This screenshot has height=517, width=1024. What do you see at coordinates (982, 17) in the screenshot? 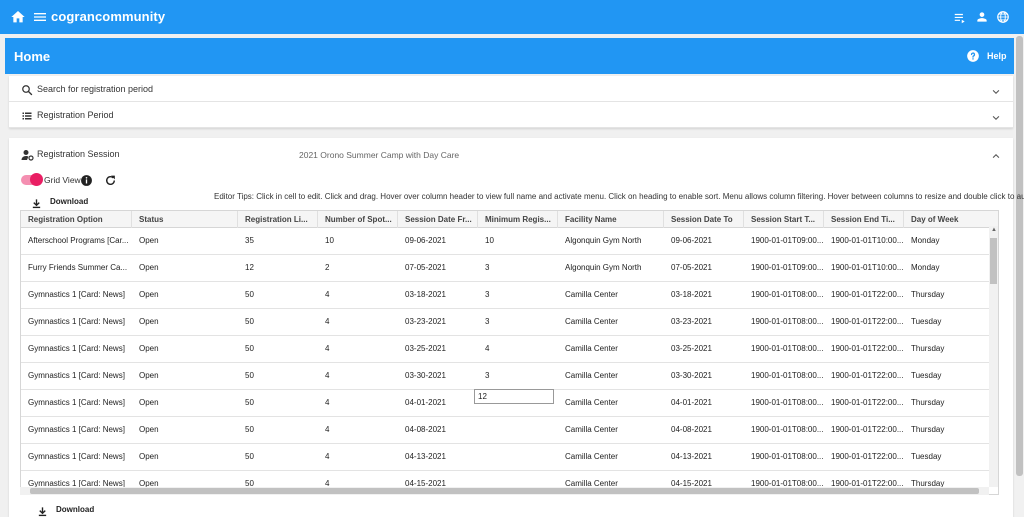
I see `account-icon` at bounding box center [982, 17].